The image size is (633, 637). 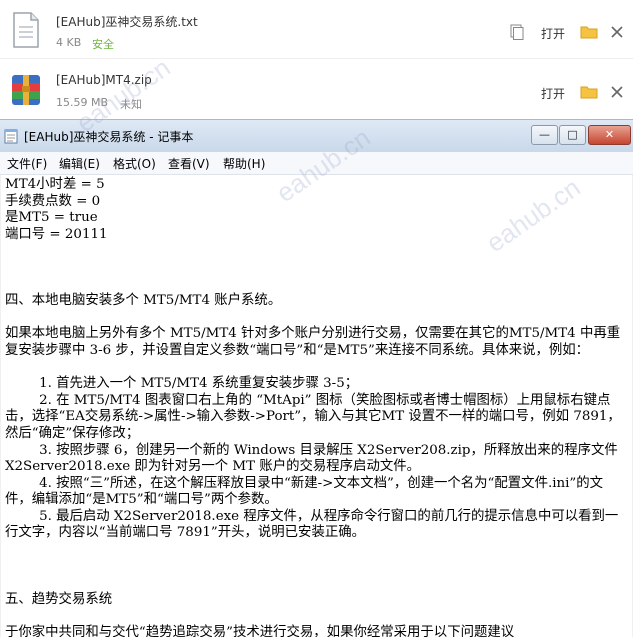 What do you see at coordinates (109, 137) in the screenshot?
I see `window-title: [EAHub]巫神交易系统 - 记事本` at bounding box center [109, 137].